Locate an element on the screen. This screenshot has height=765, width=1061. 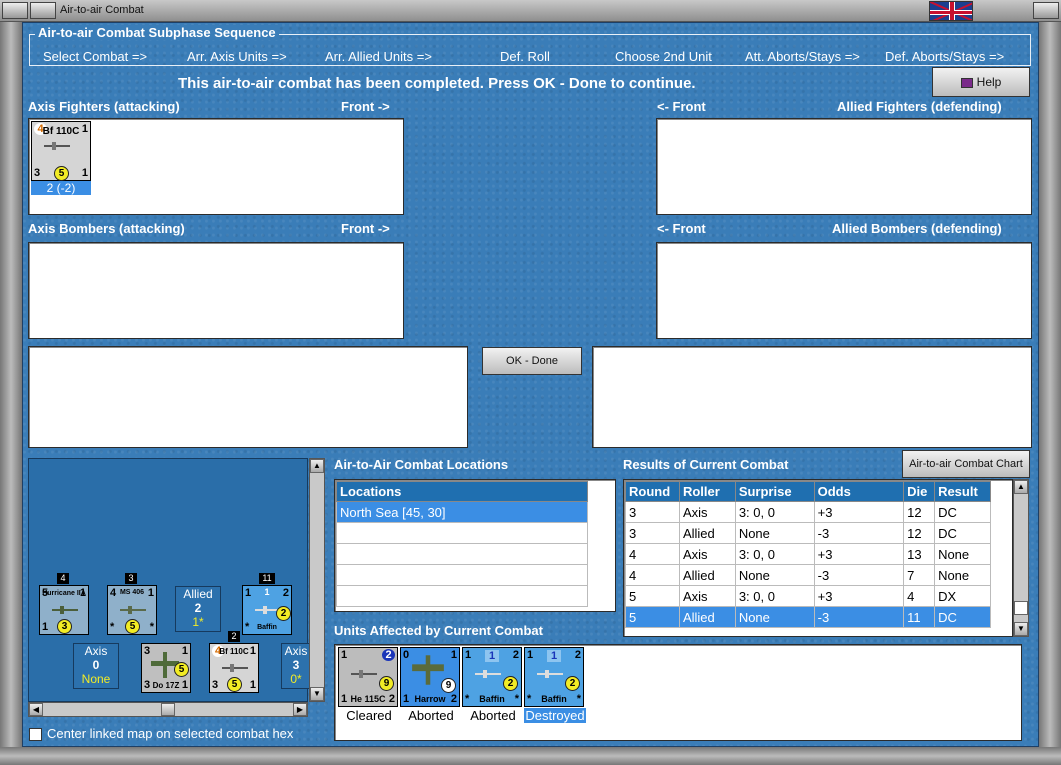
locations-header: Locations is located at coordinates (462, 491).